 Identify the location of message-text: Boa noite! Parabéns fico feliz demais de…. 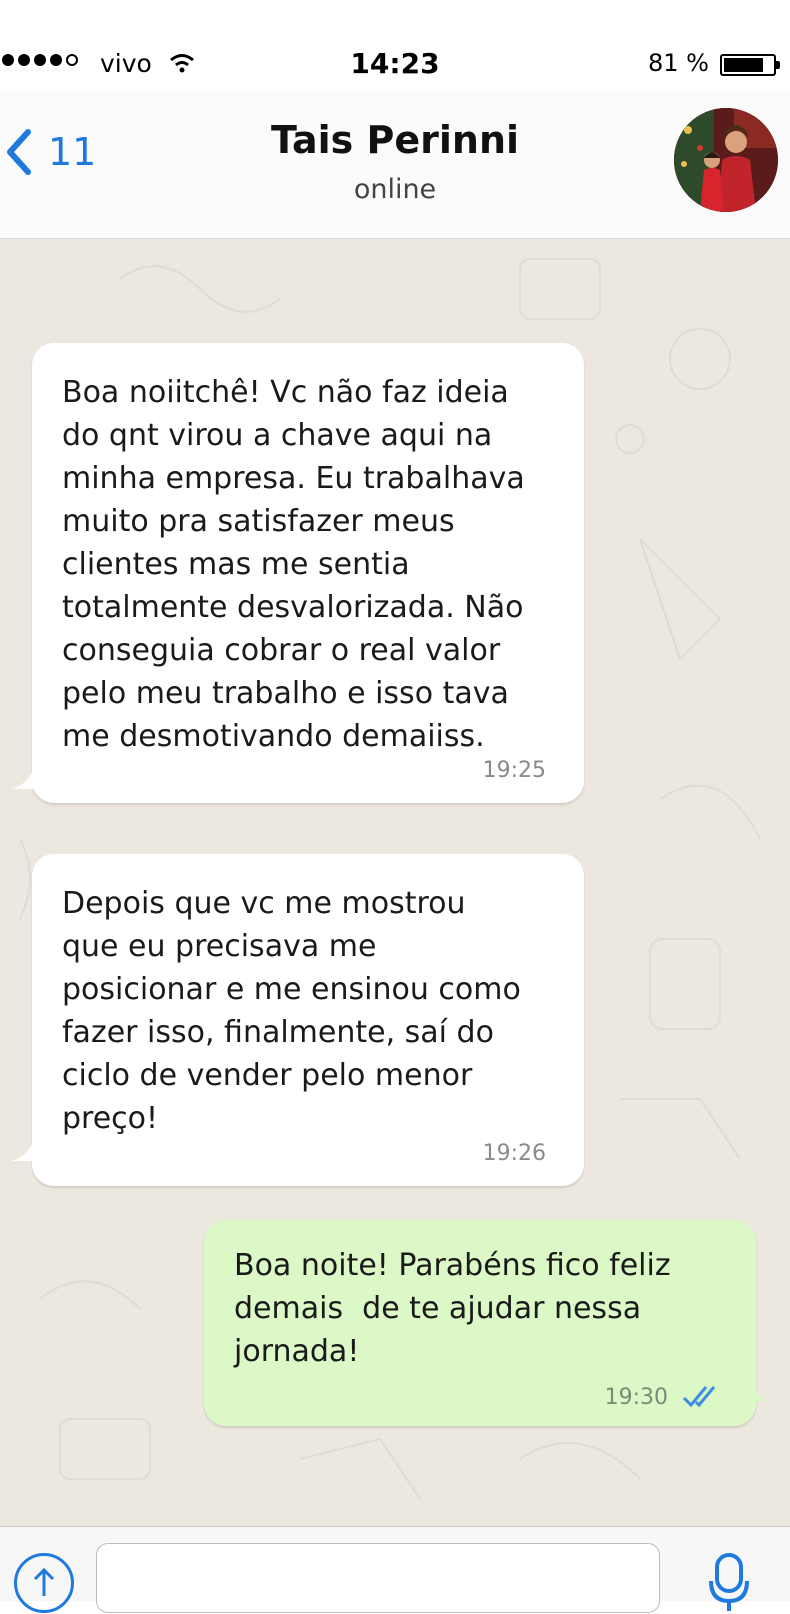
(452, 1308).